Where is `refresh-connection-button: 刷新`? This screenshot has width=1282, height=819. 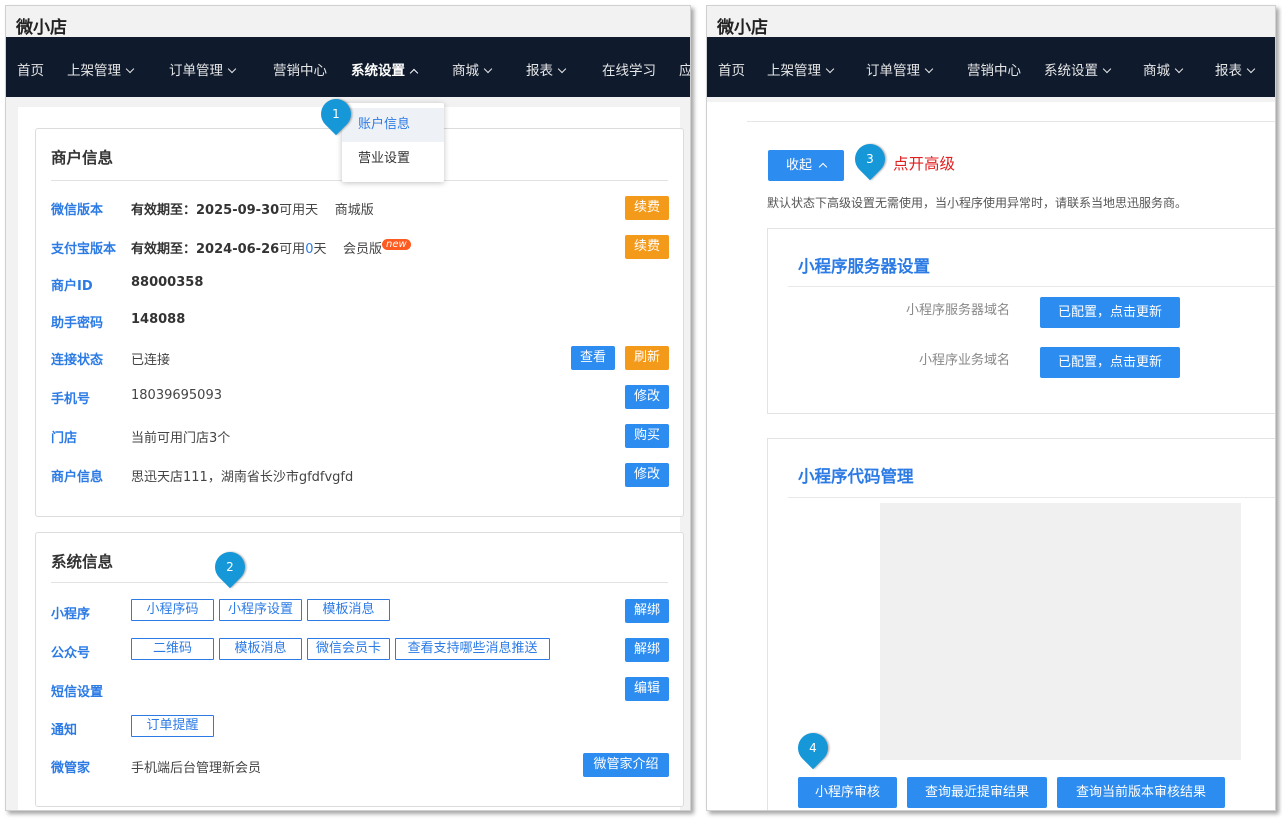
refresh-connection-button: 刷新 is located at coordinates (647, 358).